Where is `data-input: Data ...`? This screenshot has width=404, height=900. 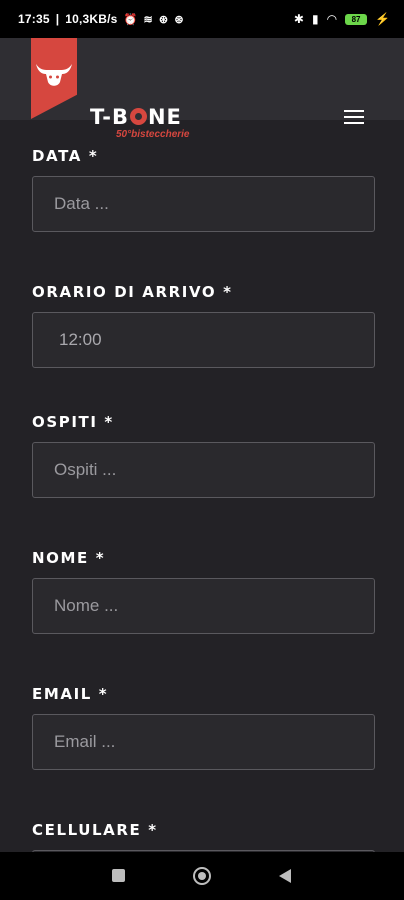
data-input: Data ... is located at coordinates (203, 204).